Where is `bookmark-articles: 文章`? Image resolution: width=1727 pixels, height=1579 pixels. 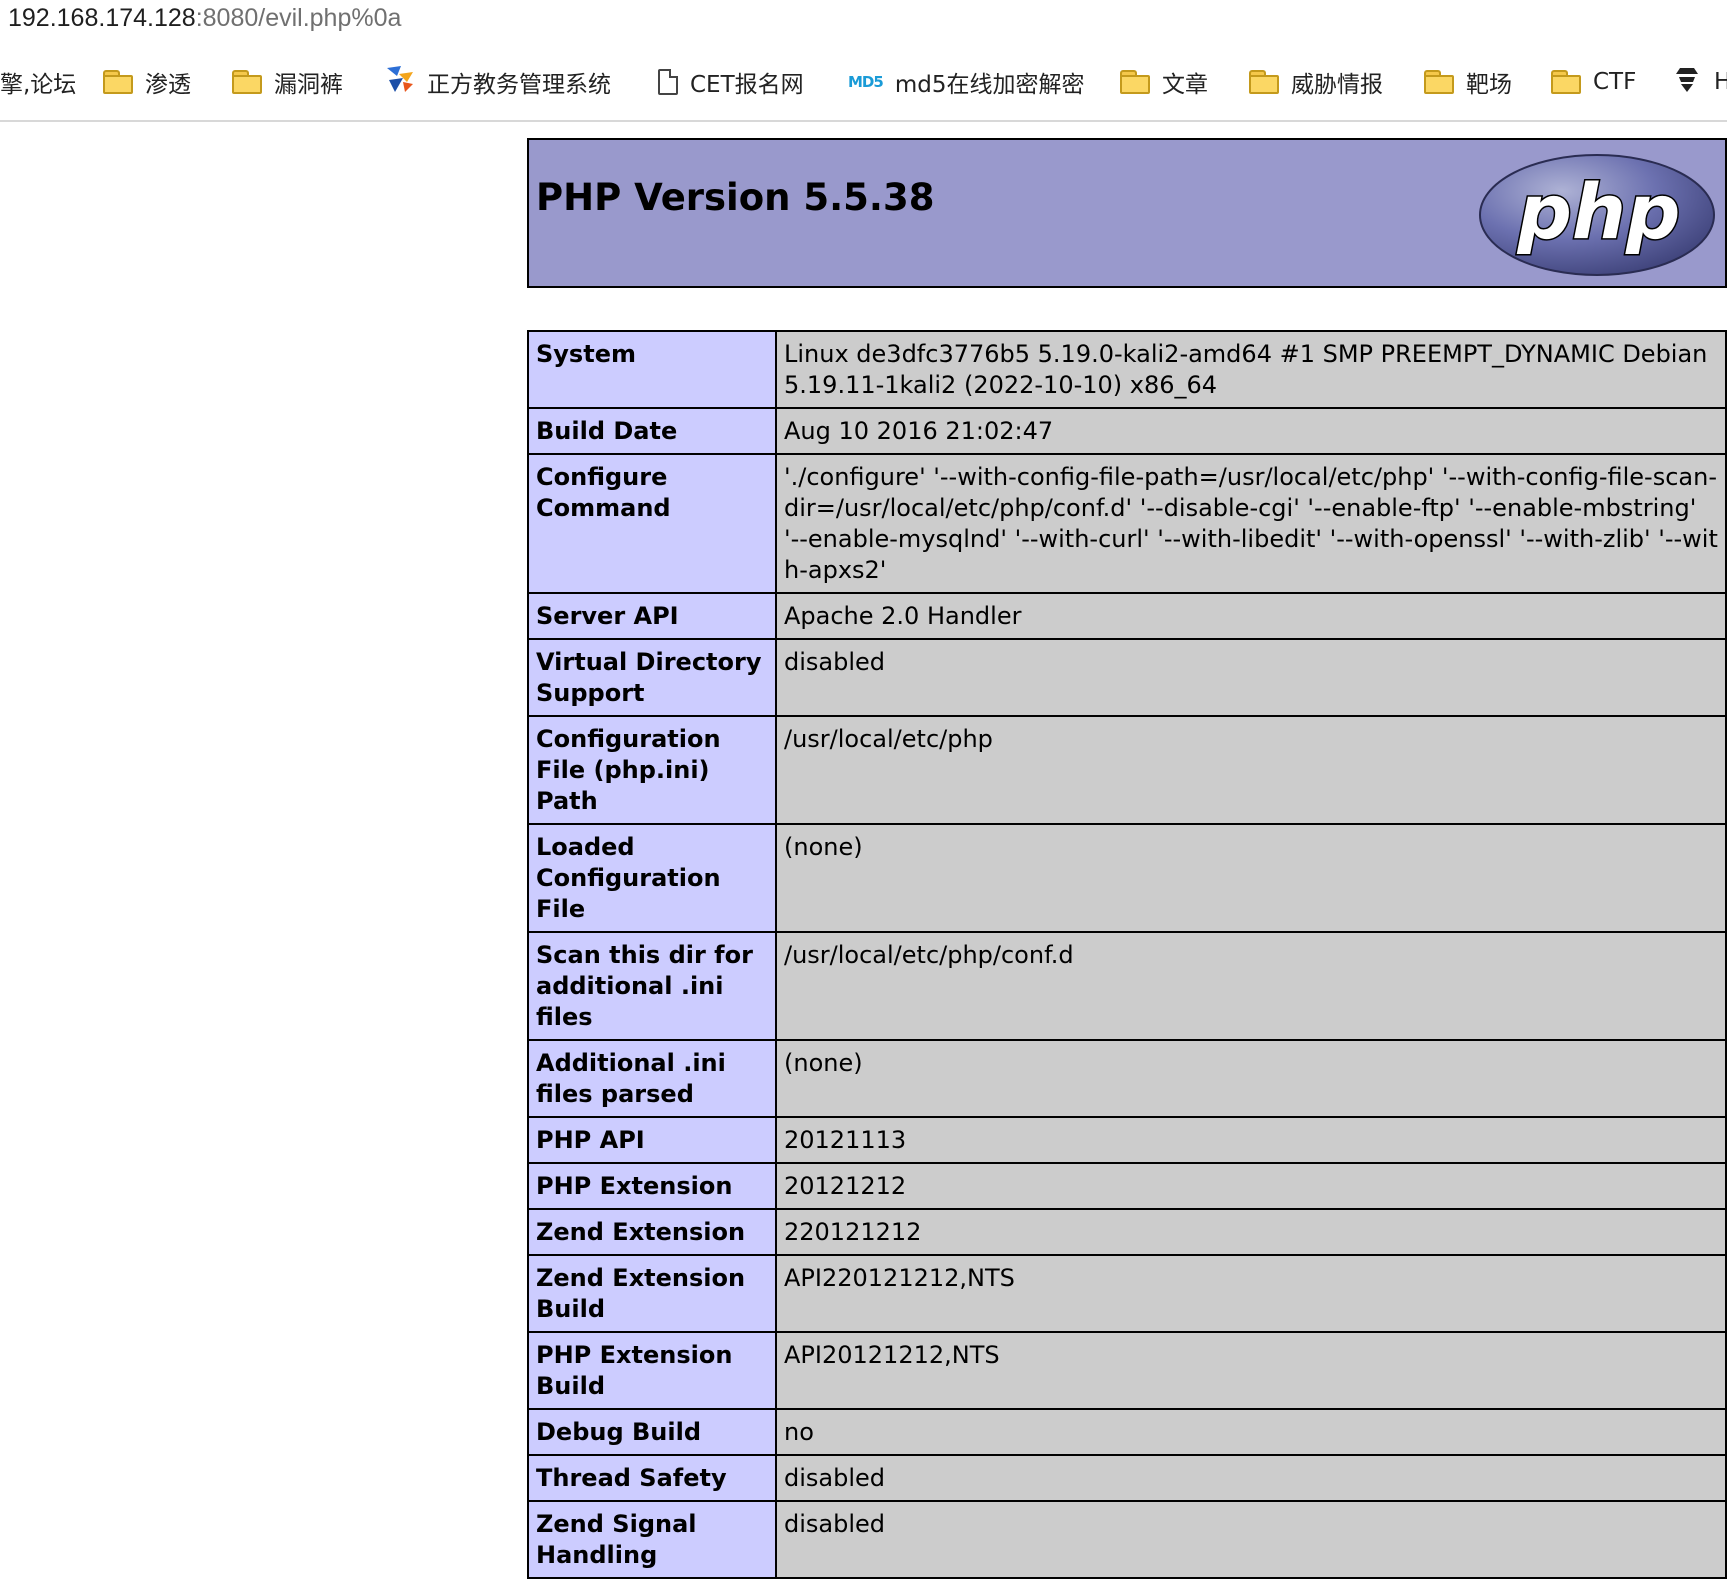 bookmark-articles: 文章 is located at coordinates (1164, 82).